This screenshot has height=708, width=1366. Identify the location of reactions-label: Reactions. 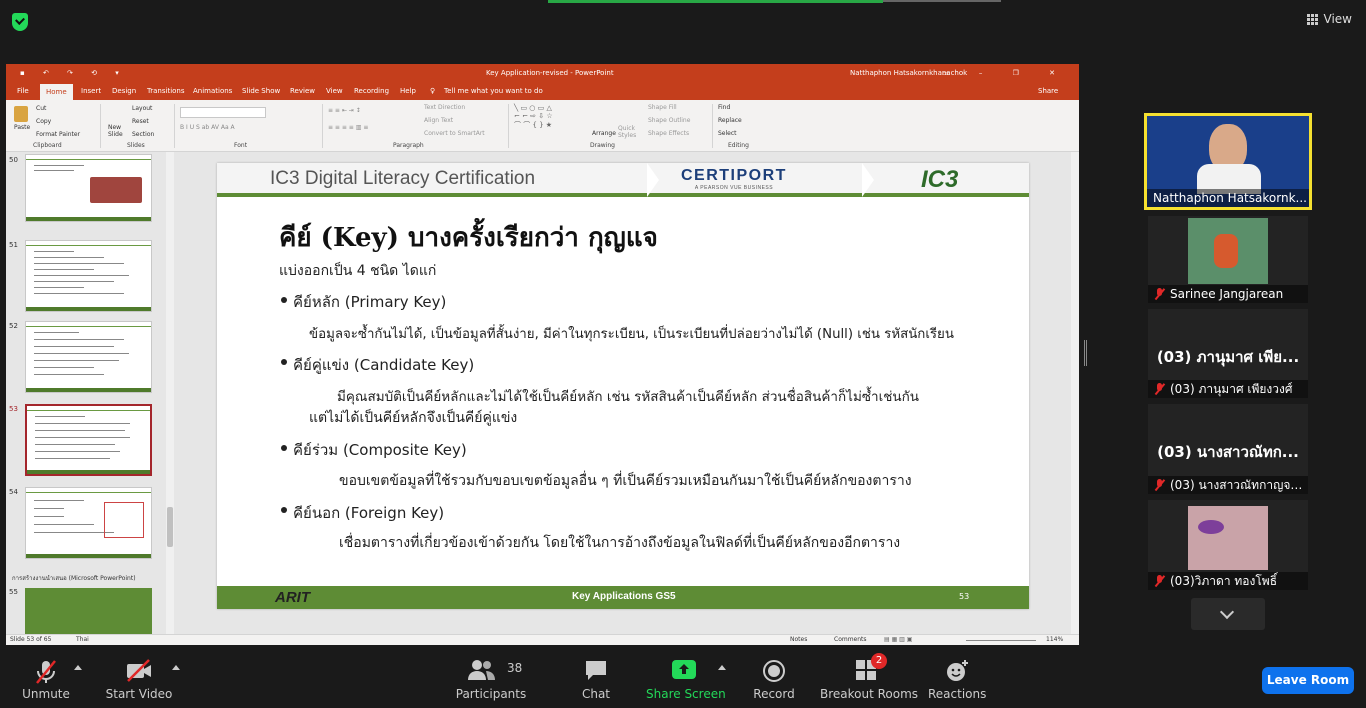
(957, 694).